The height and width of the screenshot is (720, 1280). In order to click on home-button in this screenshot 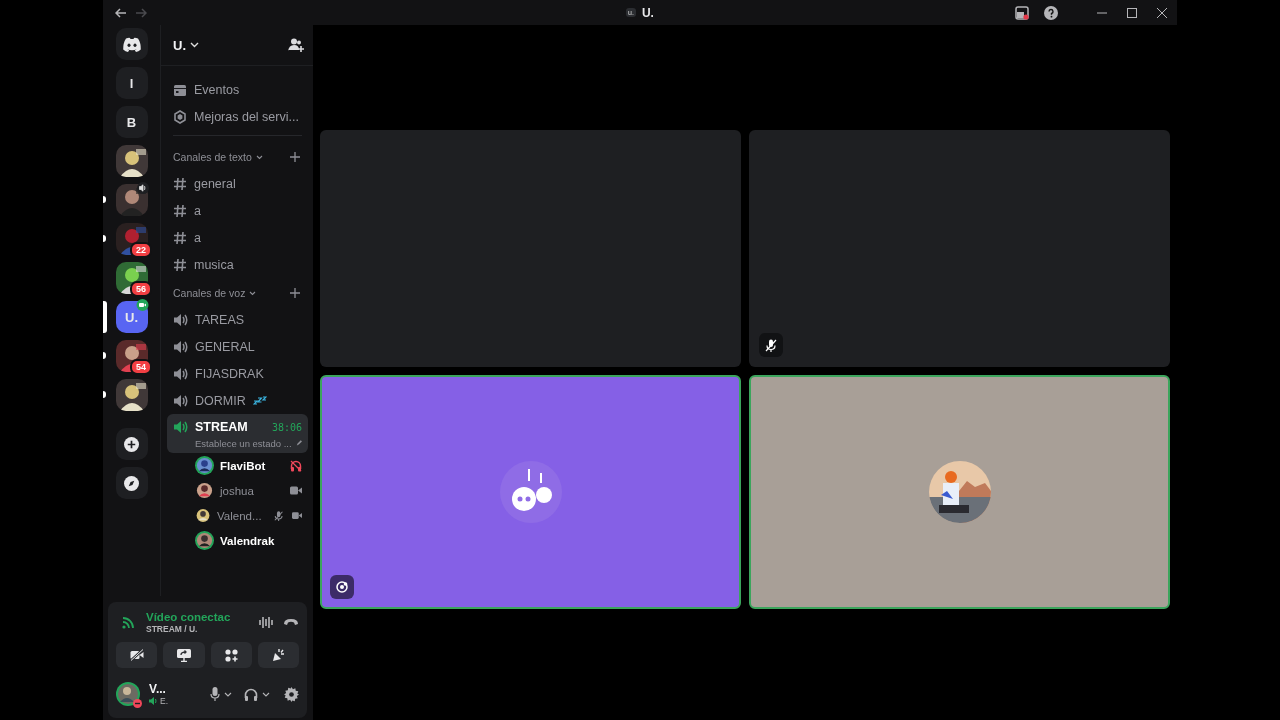, I will do `click(131, 44)`.